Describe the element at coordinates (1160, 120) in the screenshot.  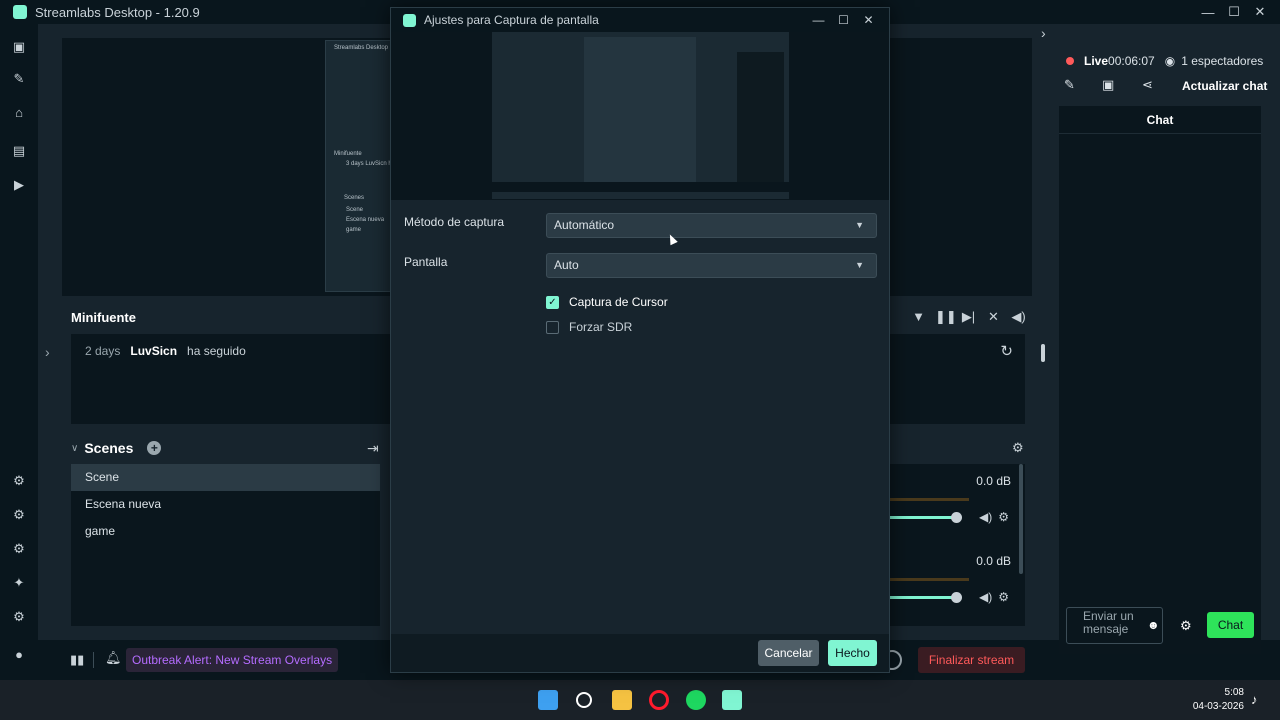
I see `chat-title: Chat` at that location.